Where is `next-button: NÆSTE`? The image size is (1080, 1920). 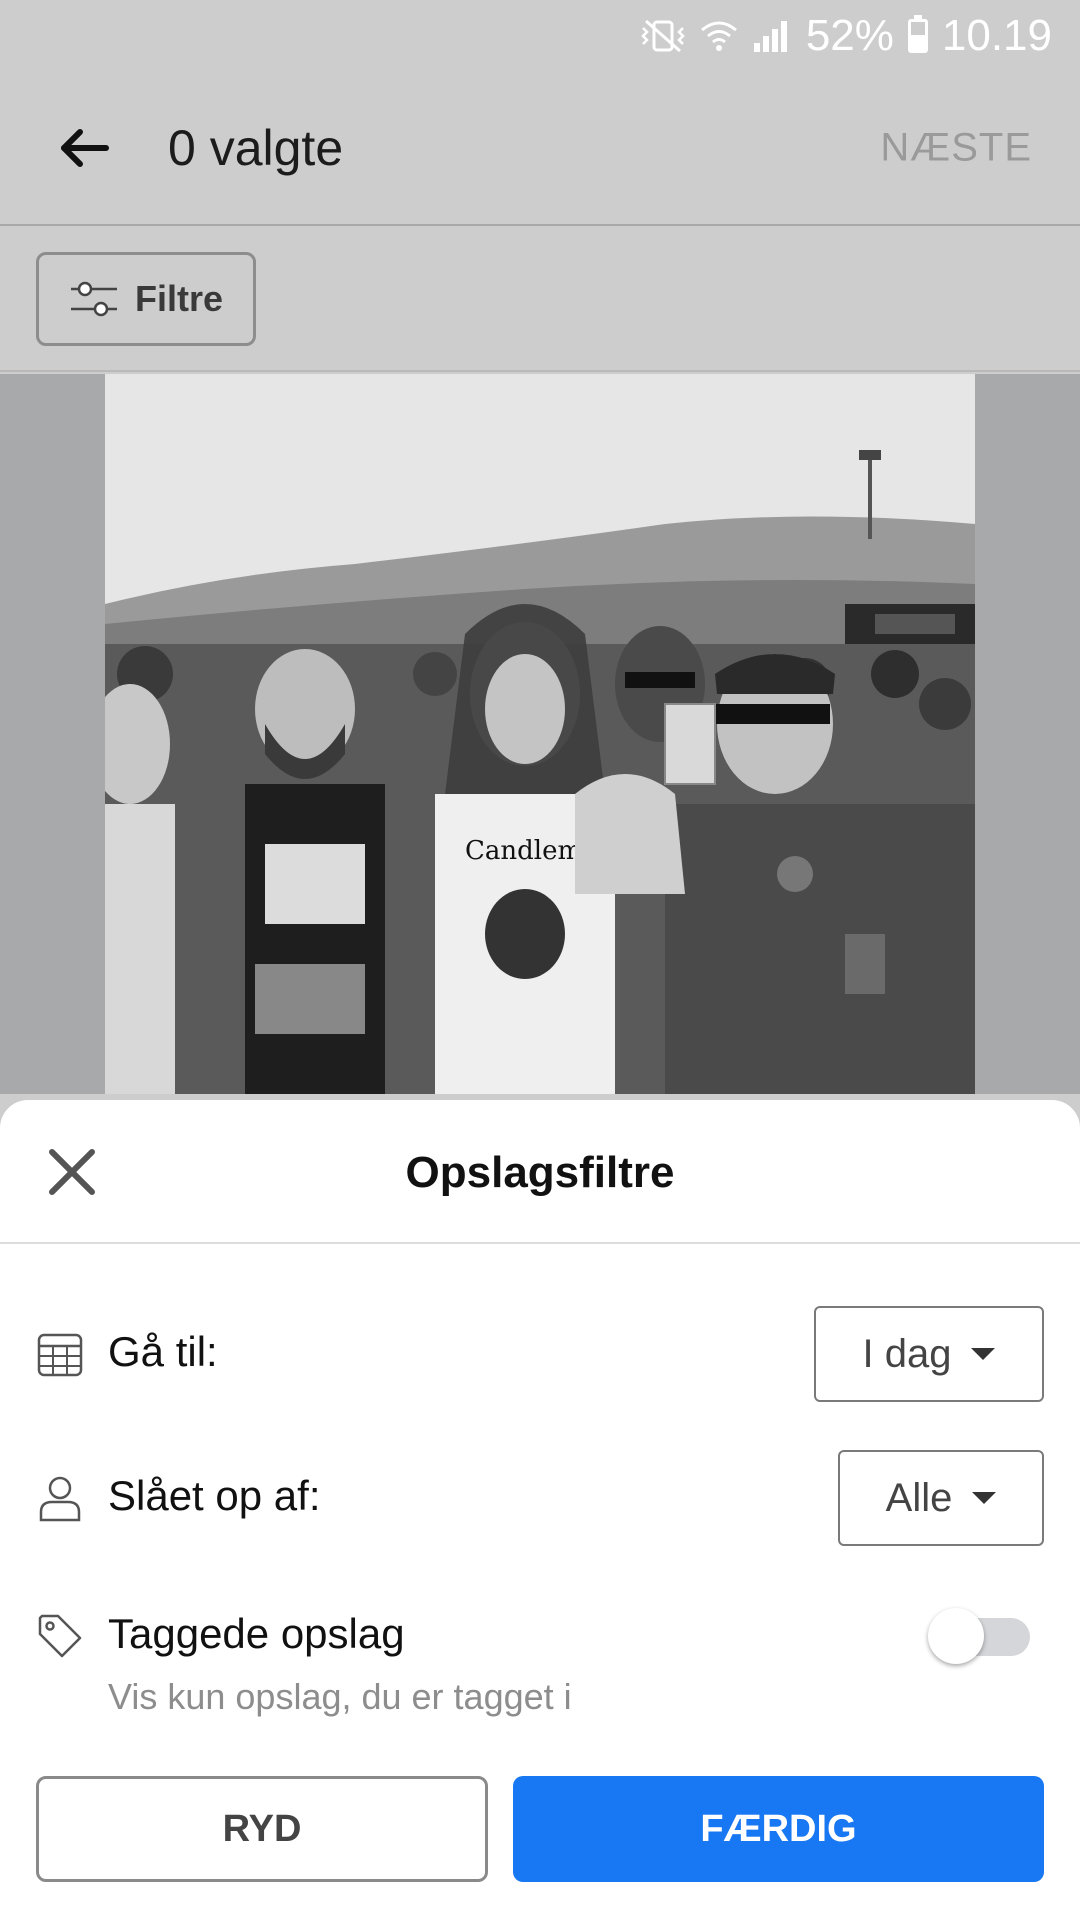 next-button: NÆSTE is located at coordinates (956, 148).